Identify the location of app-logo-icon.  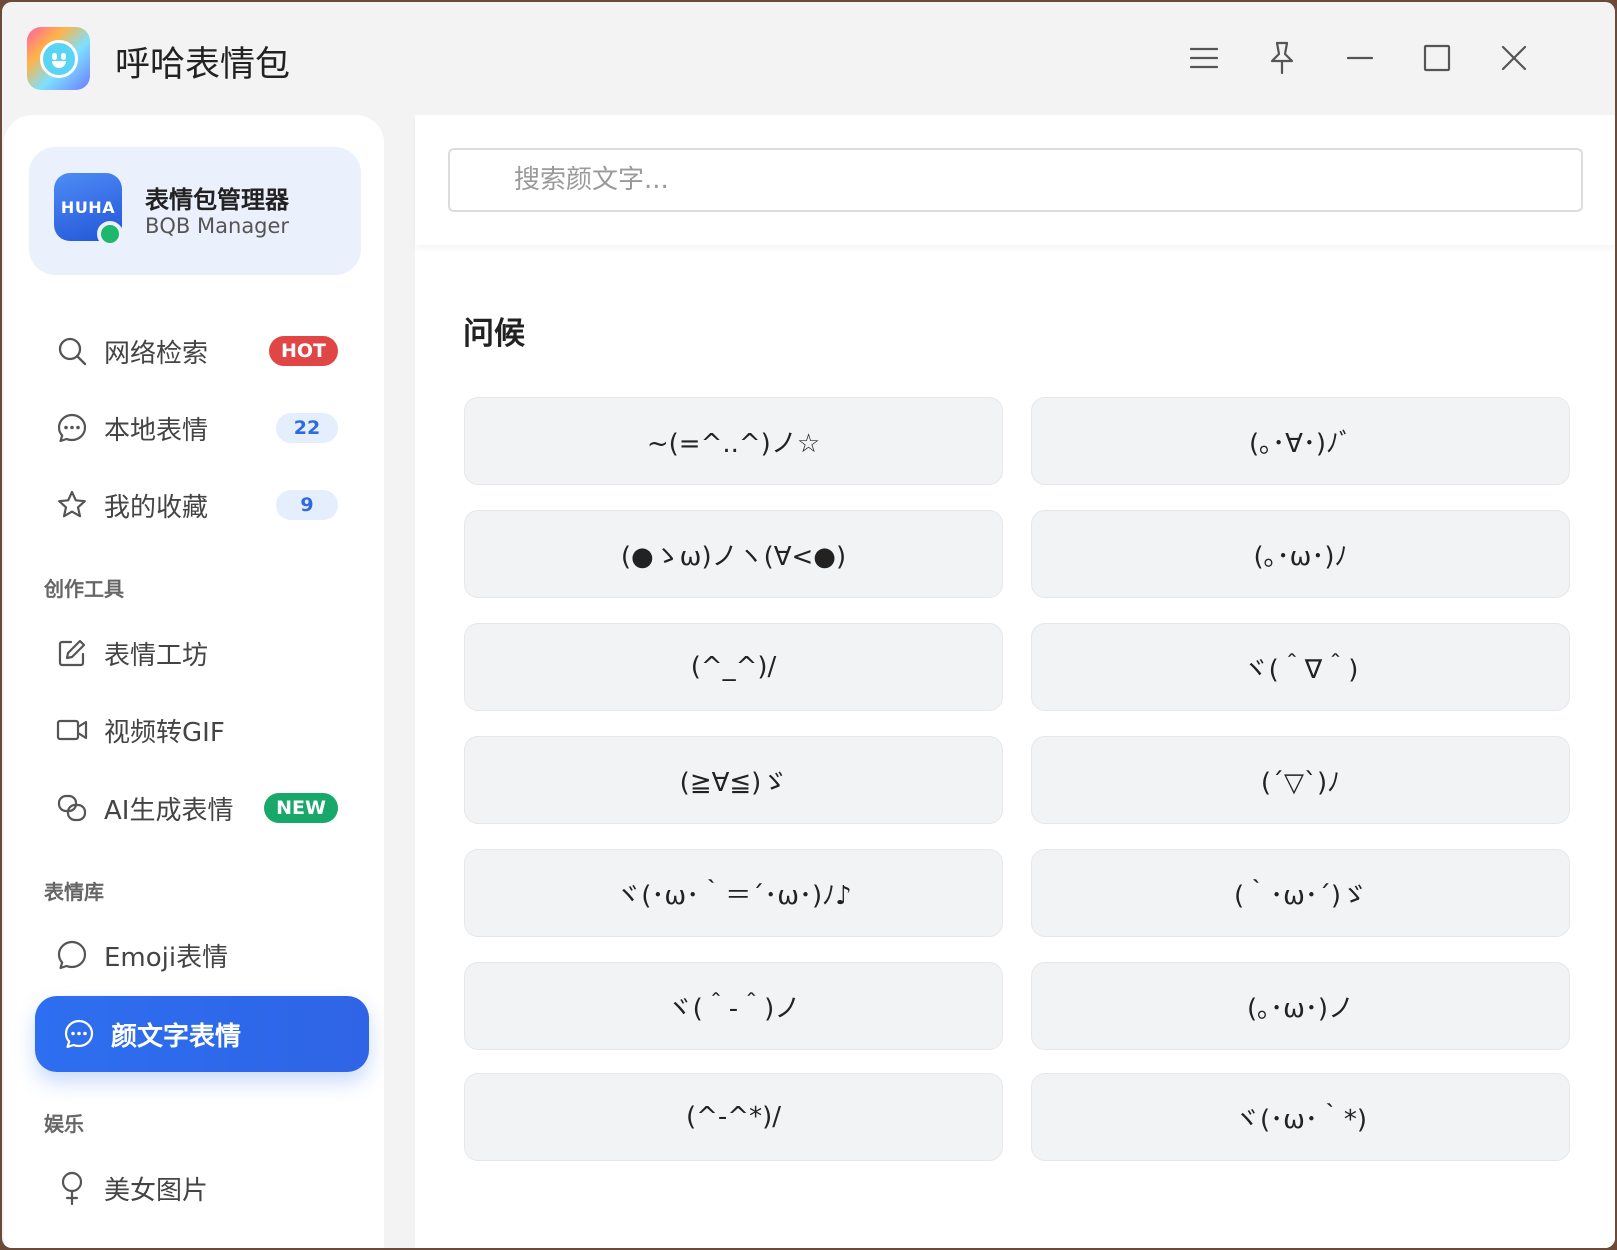
(58, 58).